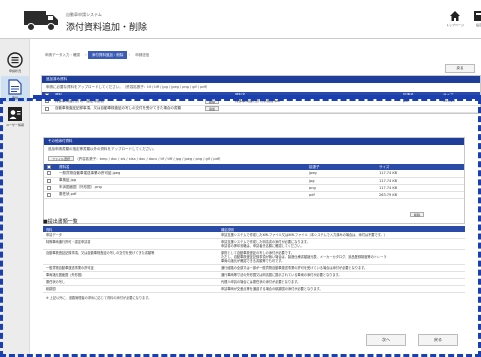 The height and width of the screenshot is (357, 481). Describe the element at coordinates (474, 22) in the screenshot. I see `settings-button: 設定` at that location.